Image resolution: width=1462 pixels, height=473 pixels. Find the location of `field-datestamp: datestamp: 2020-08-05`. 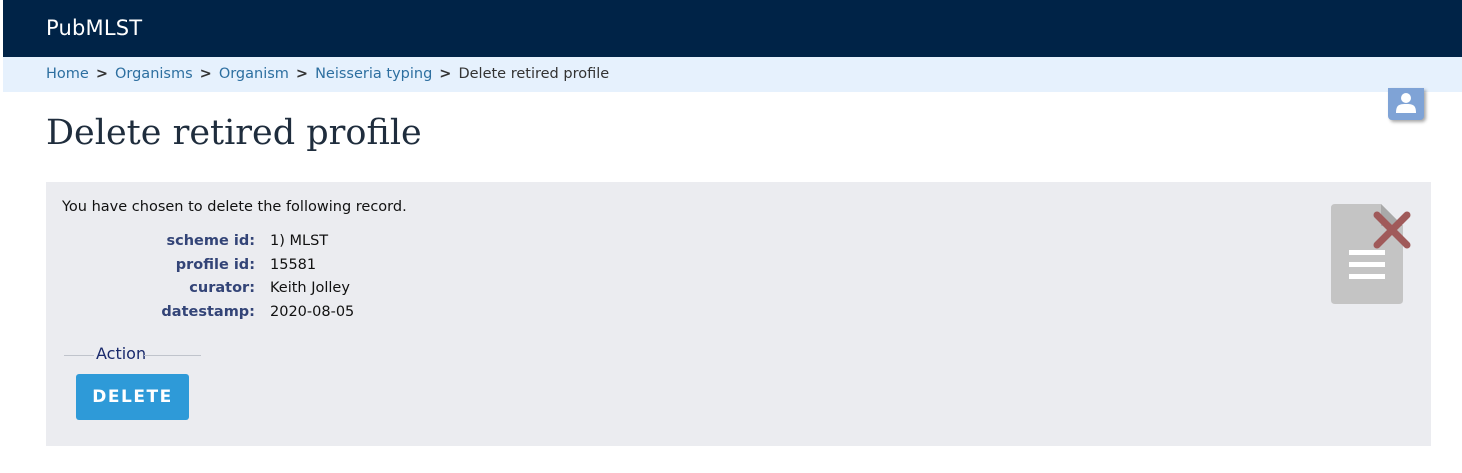

field-datestamp: datestamp: 2020-08-05 is located at coordinates (346, 315).